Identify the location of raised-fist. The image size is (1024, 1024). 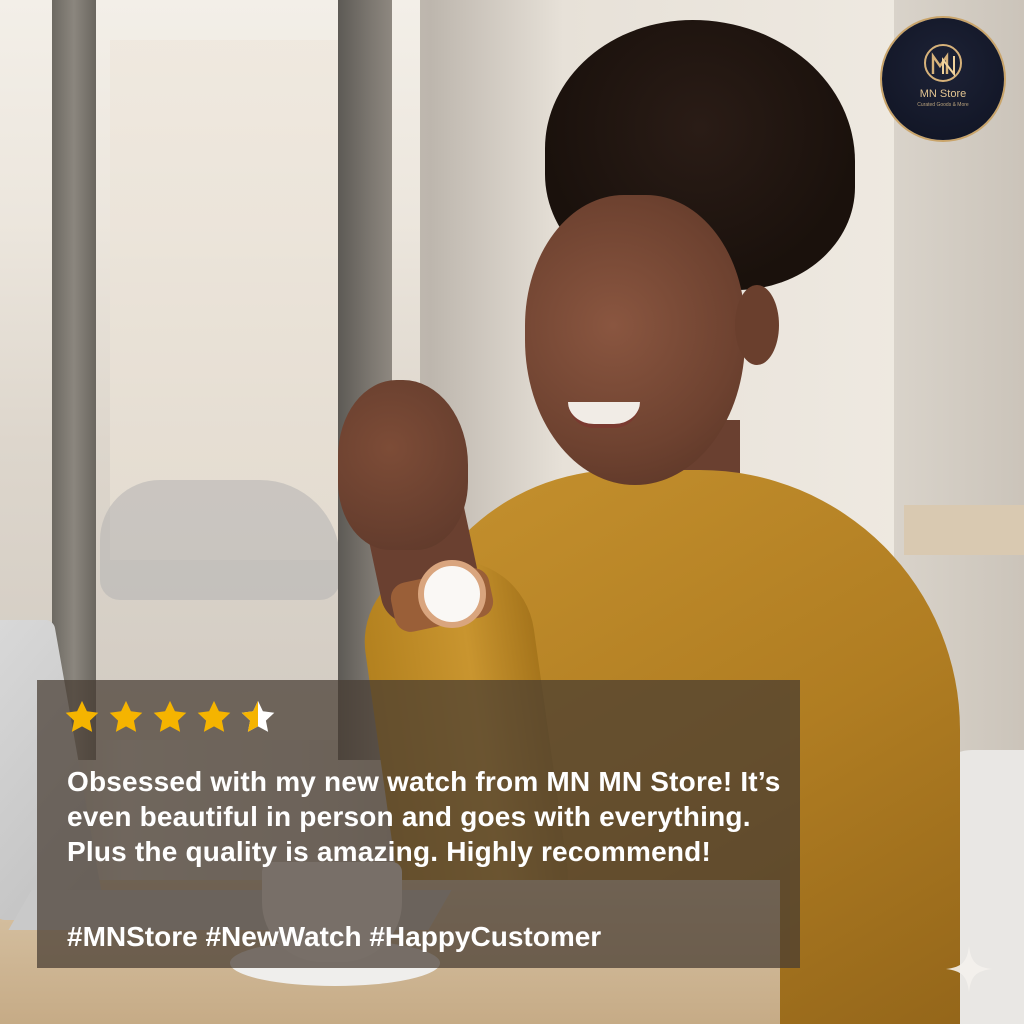
(403, 465).